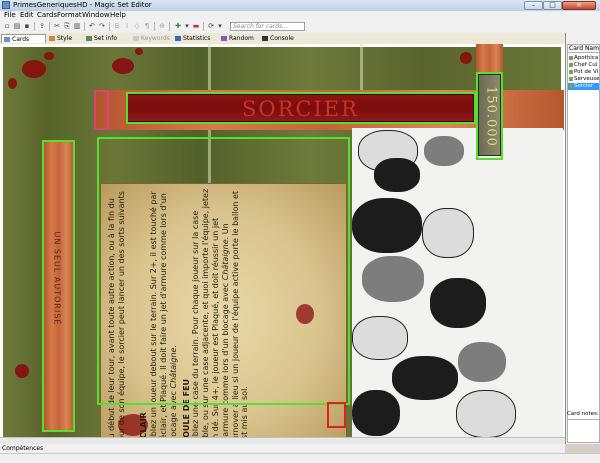 The width and height of the screenshot is (600, 463). I want to click on tab-statistics: Statistics, so click(195, 38).